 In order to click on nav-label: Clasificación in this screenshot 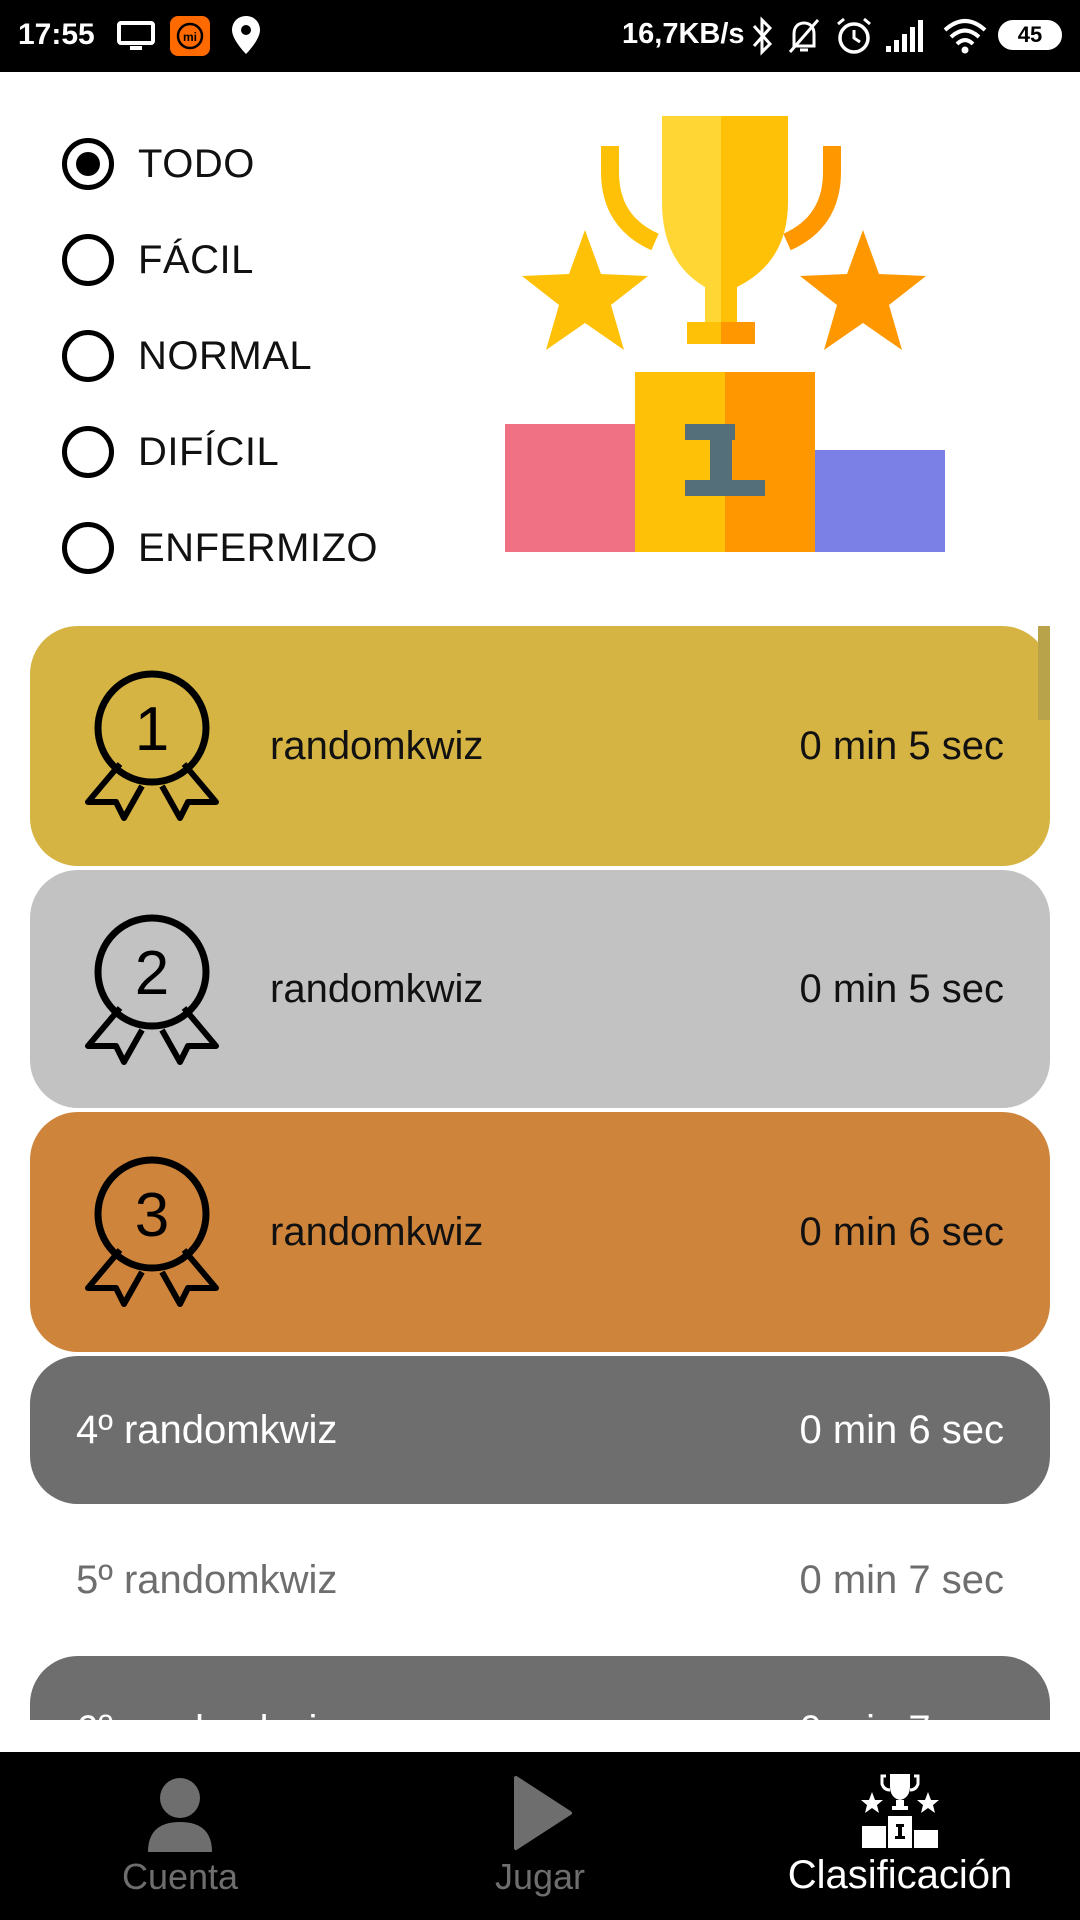, I will do `click(900, 1875)`.